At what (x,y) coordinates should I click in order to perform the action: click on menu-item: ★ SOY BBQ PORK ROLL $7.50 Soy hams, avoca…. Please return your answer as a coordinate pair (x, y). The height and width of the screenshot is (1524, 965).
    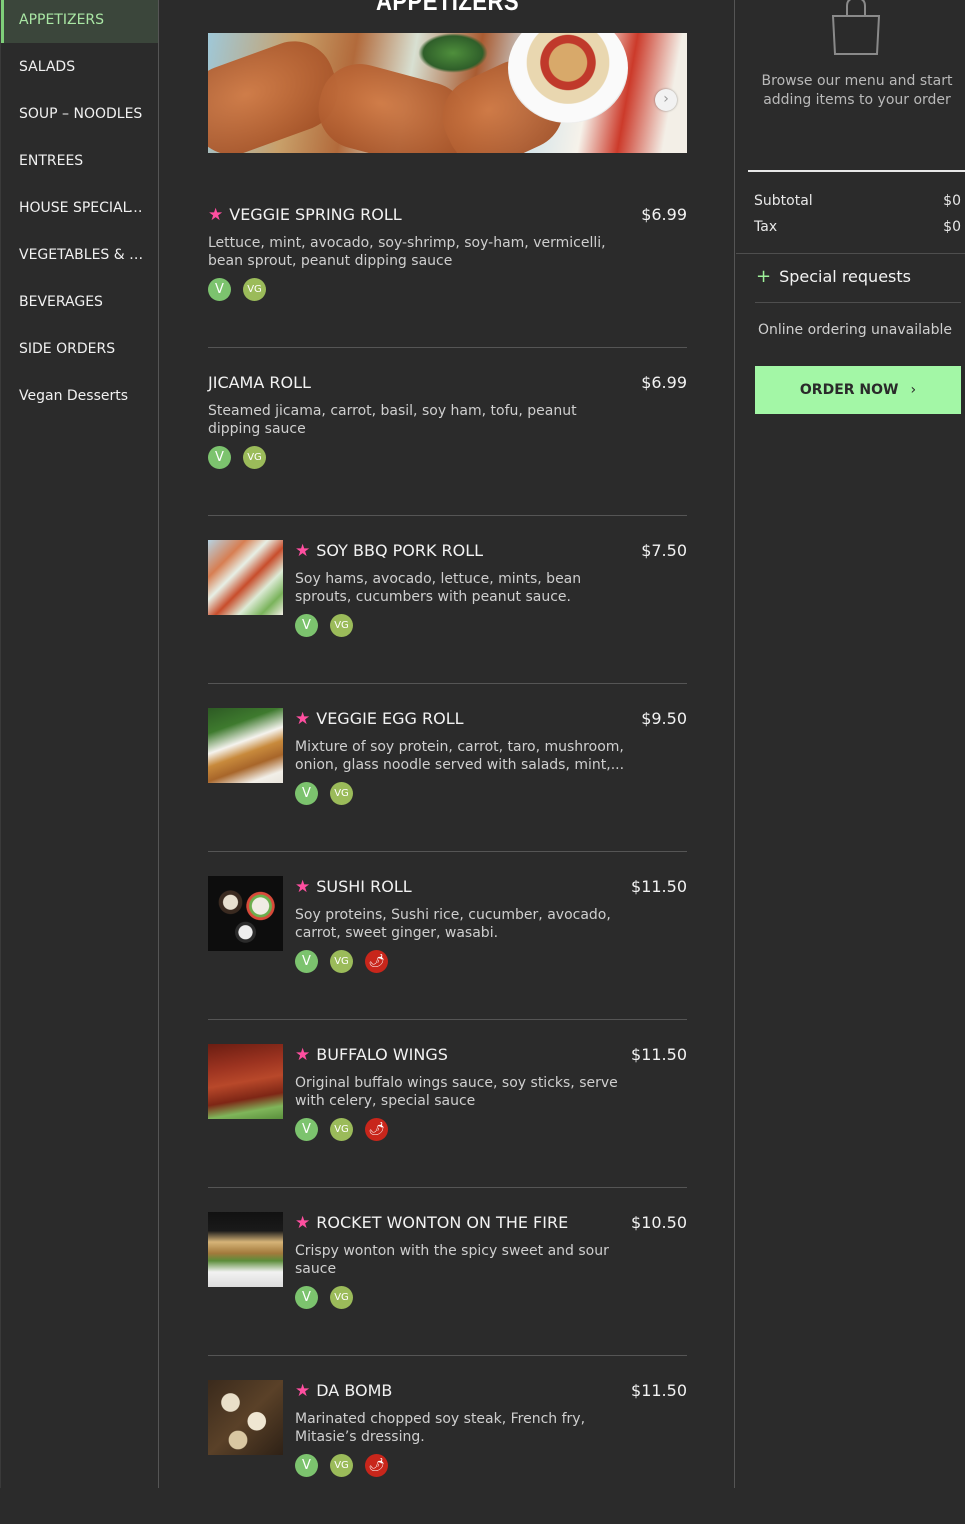
    Looking at the image, I should click on (447, 600).